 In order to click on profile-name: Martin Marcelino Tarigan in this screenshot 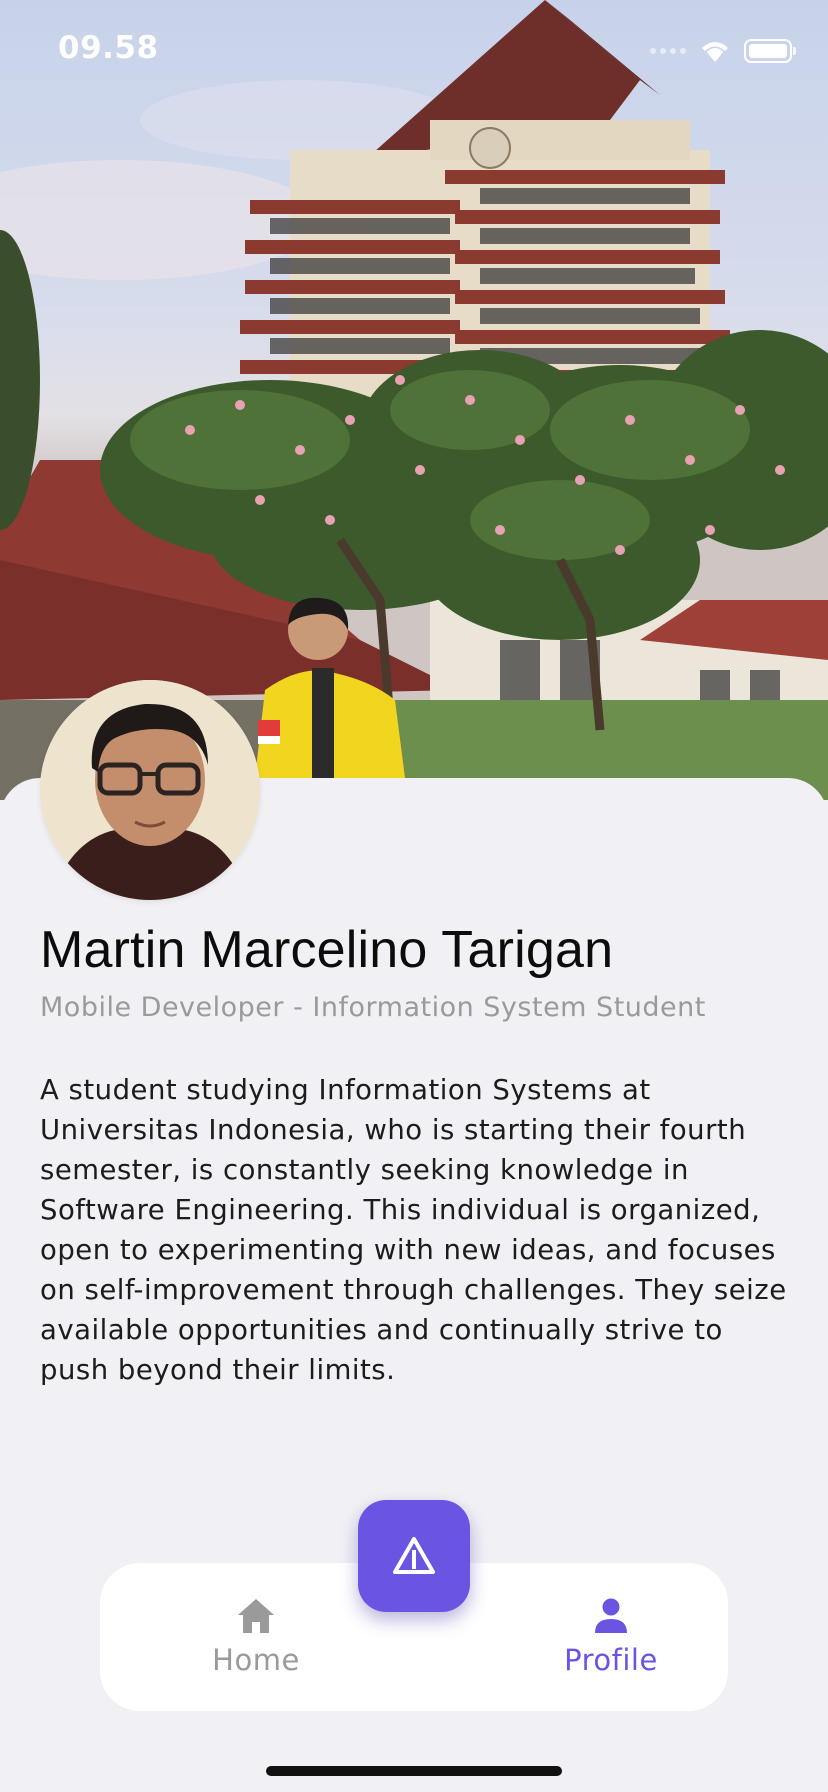, I will do `click(327, 950)`.